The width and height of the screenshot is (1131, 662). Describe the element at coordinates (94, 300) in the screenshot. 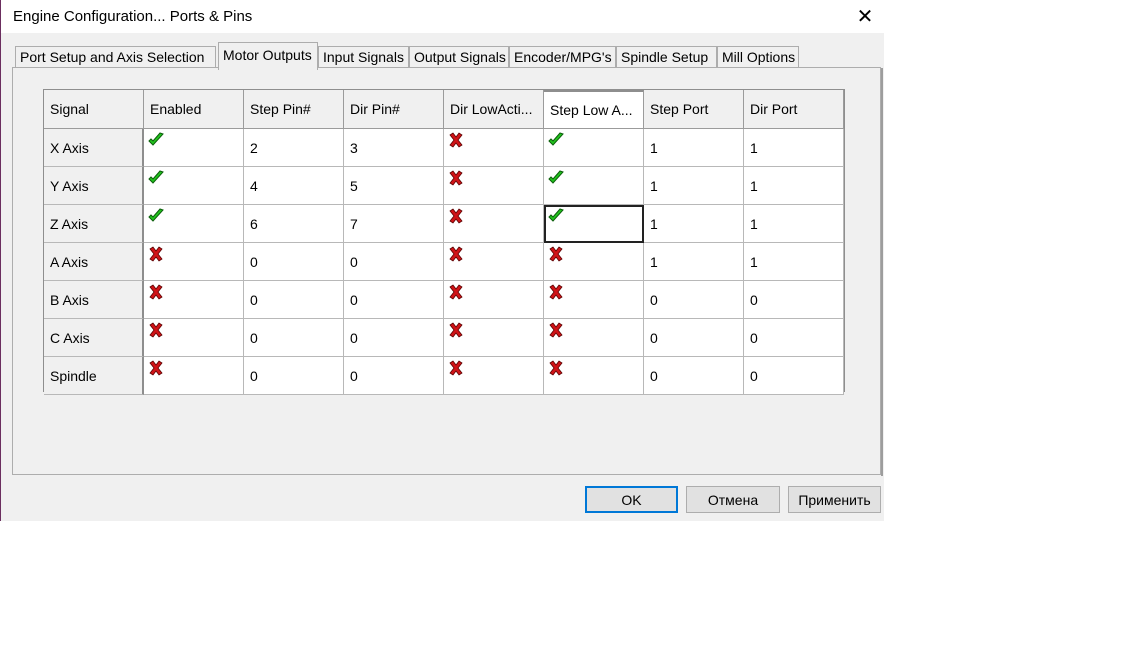

I see `row-header: B Axis` at that location.